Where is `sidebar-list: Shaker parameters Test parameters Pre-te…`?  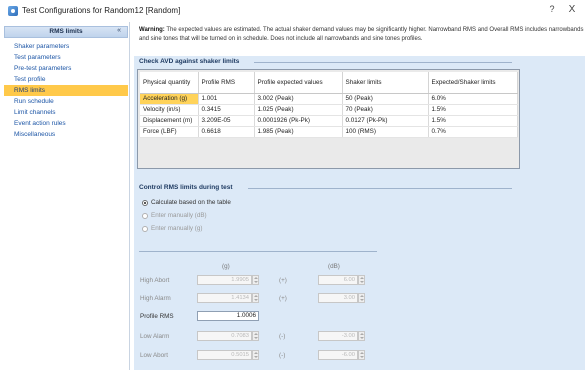 sidebar-list: Shaker parameters Test parameters Pre-te… is located at coordinates (66, 90).